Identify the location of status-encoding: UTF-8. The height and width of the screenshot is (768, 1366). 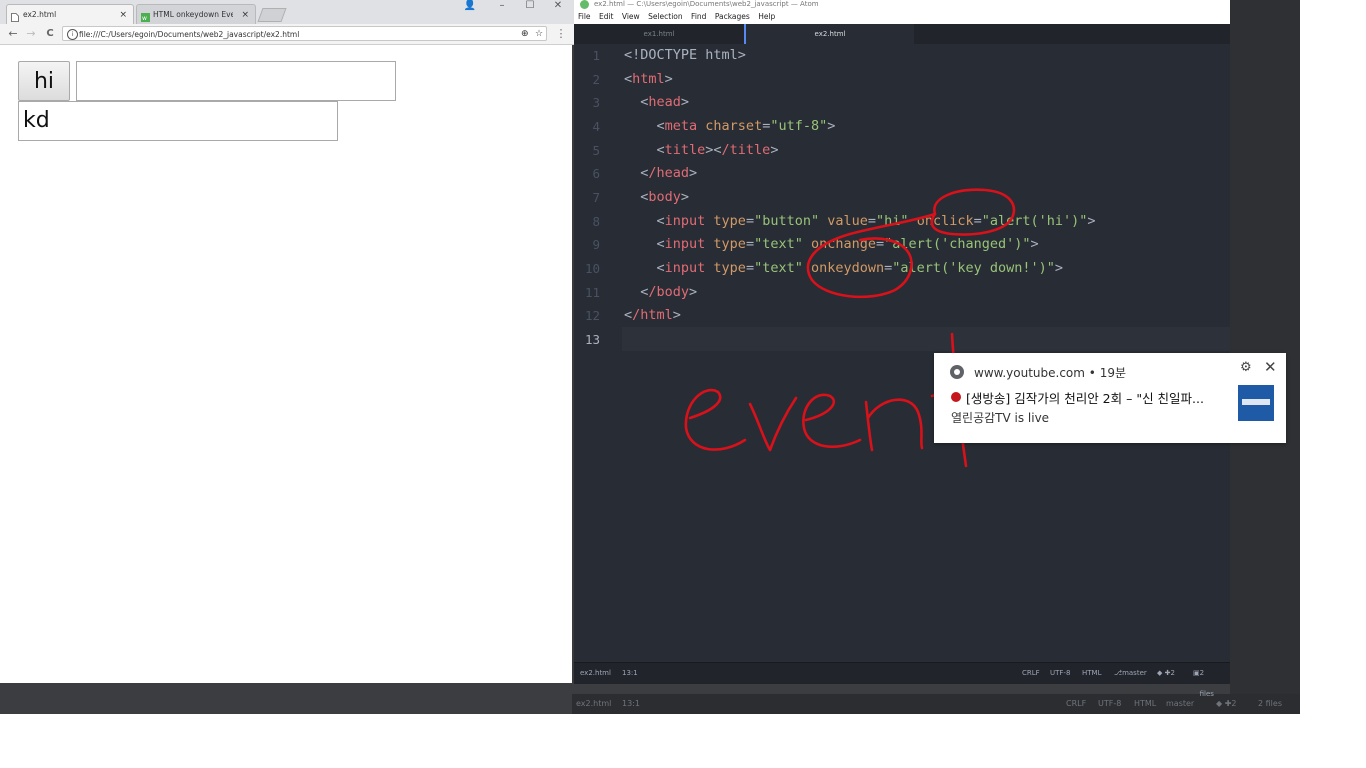
(1060, 673).